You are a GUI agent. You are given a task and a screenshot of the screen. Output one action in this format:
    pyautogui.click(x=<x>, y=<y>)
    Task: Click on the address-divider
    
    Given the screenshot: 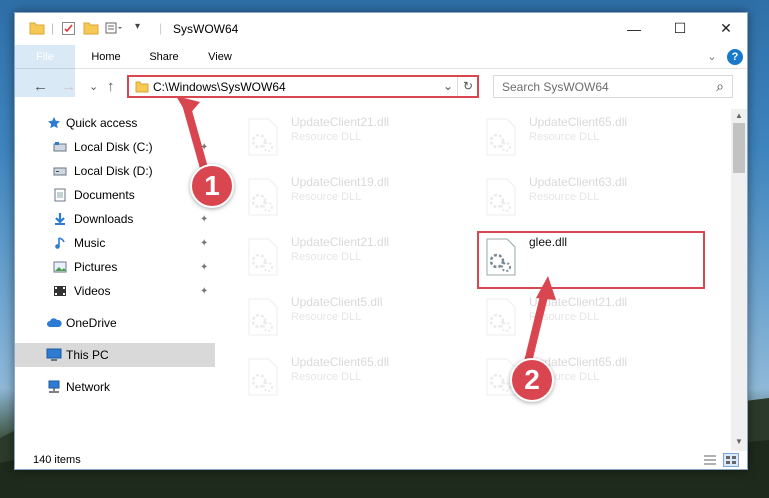 What is the action you would take?
    pyautogui.click(x=457, y=86)
    